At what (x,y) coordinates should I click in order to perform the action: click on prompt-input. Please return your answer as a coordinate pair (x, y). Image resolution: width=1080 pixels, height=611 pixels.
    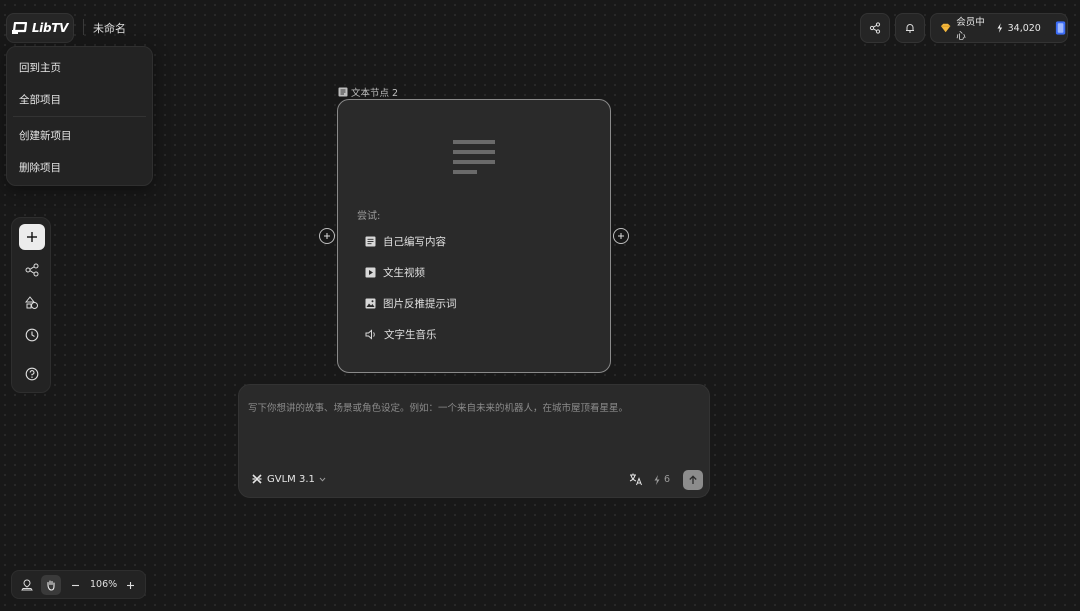
    Looking at the image, I should click on (473, 430).